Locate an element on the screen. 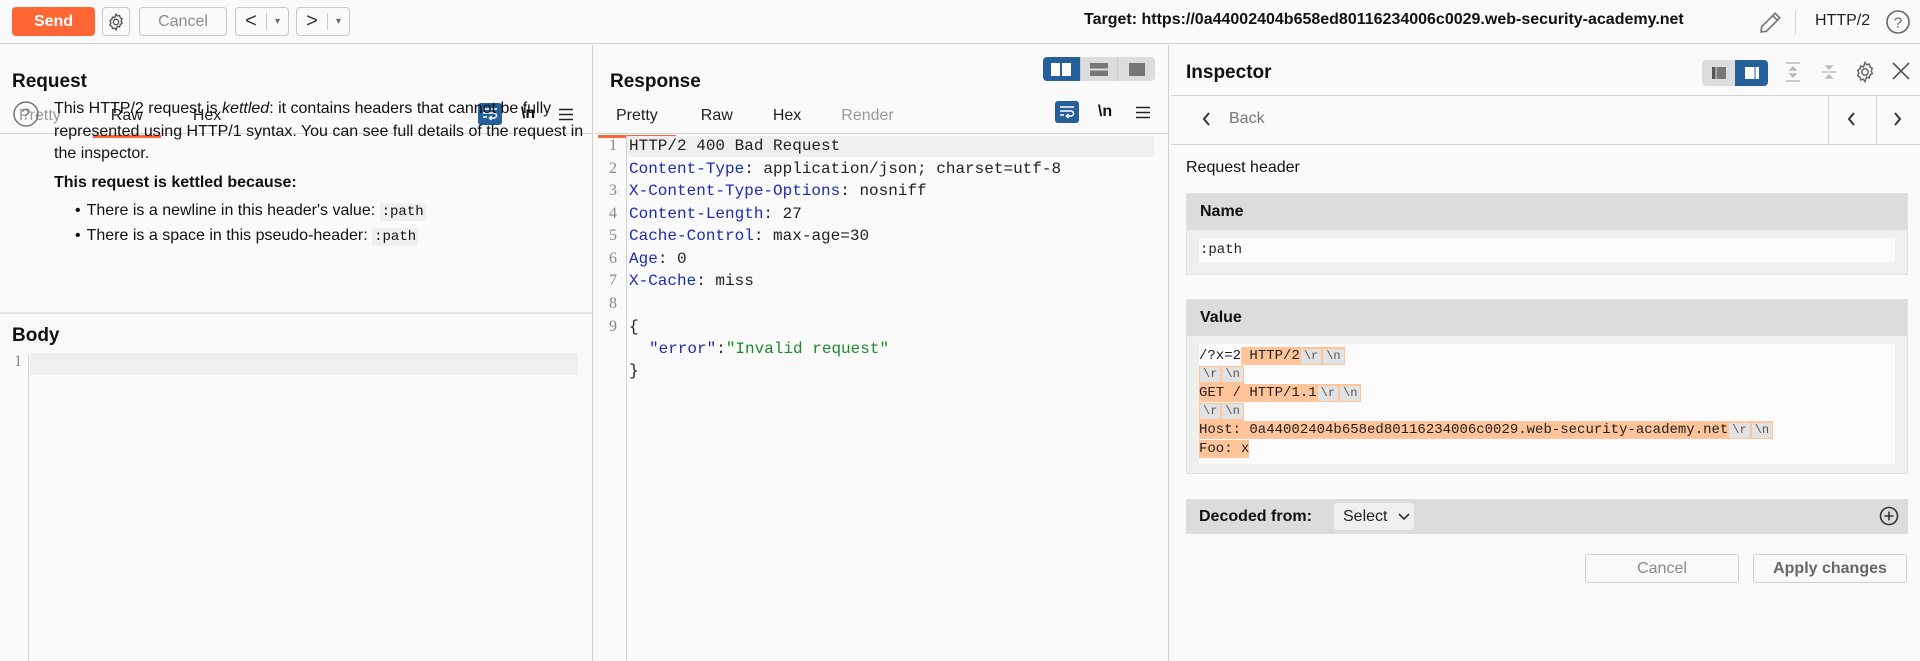 Image resolution: width=1920 pixels, height=661 pixels. cancel-button: Cancel is located at coordinates (183, 21).